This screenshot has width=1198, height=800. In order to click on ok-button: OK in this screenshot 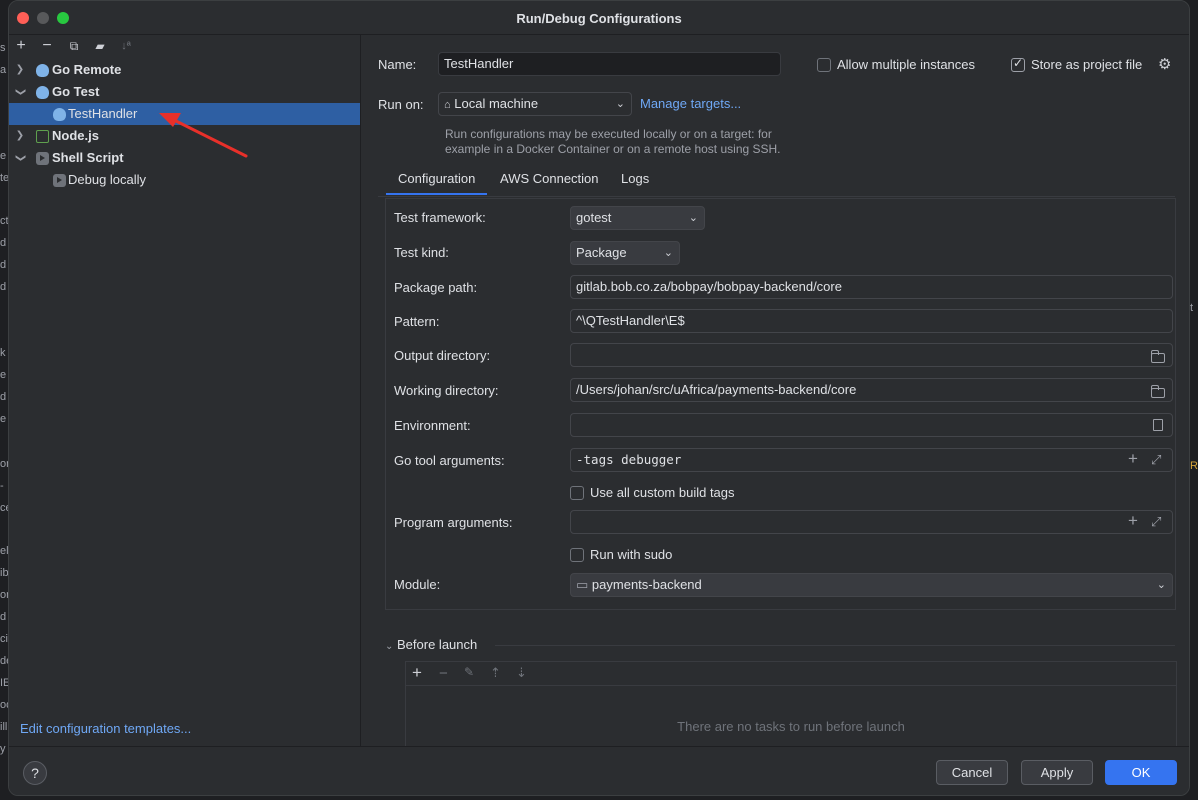, I will do `click(1141, 772)`.